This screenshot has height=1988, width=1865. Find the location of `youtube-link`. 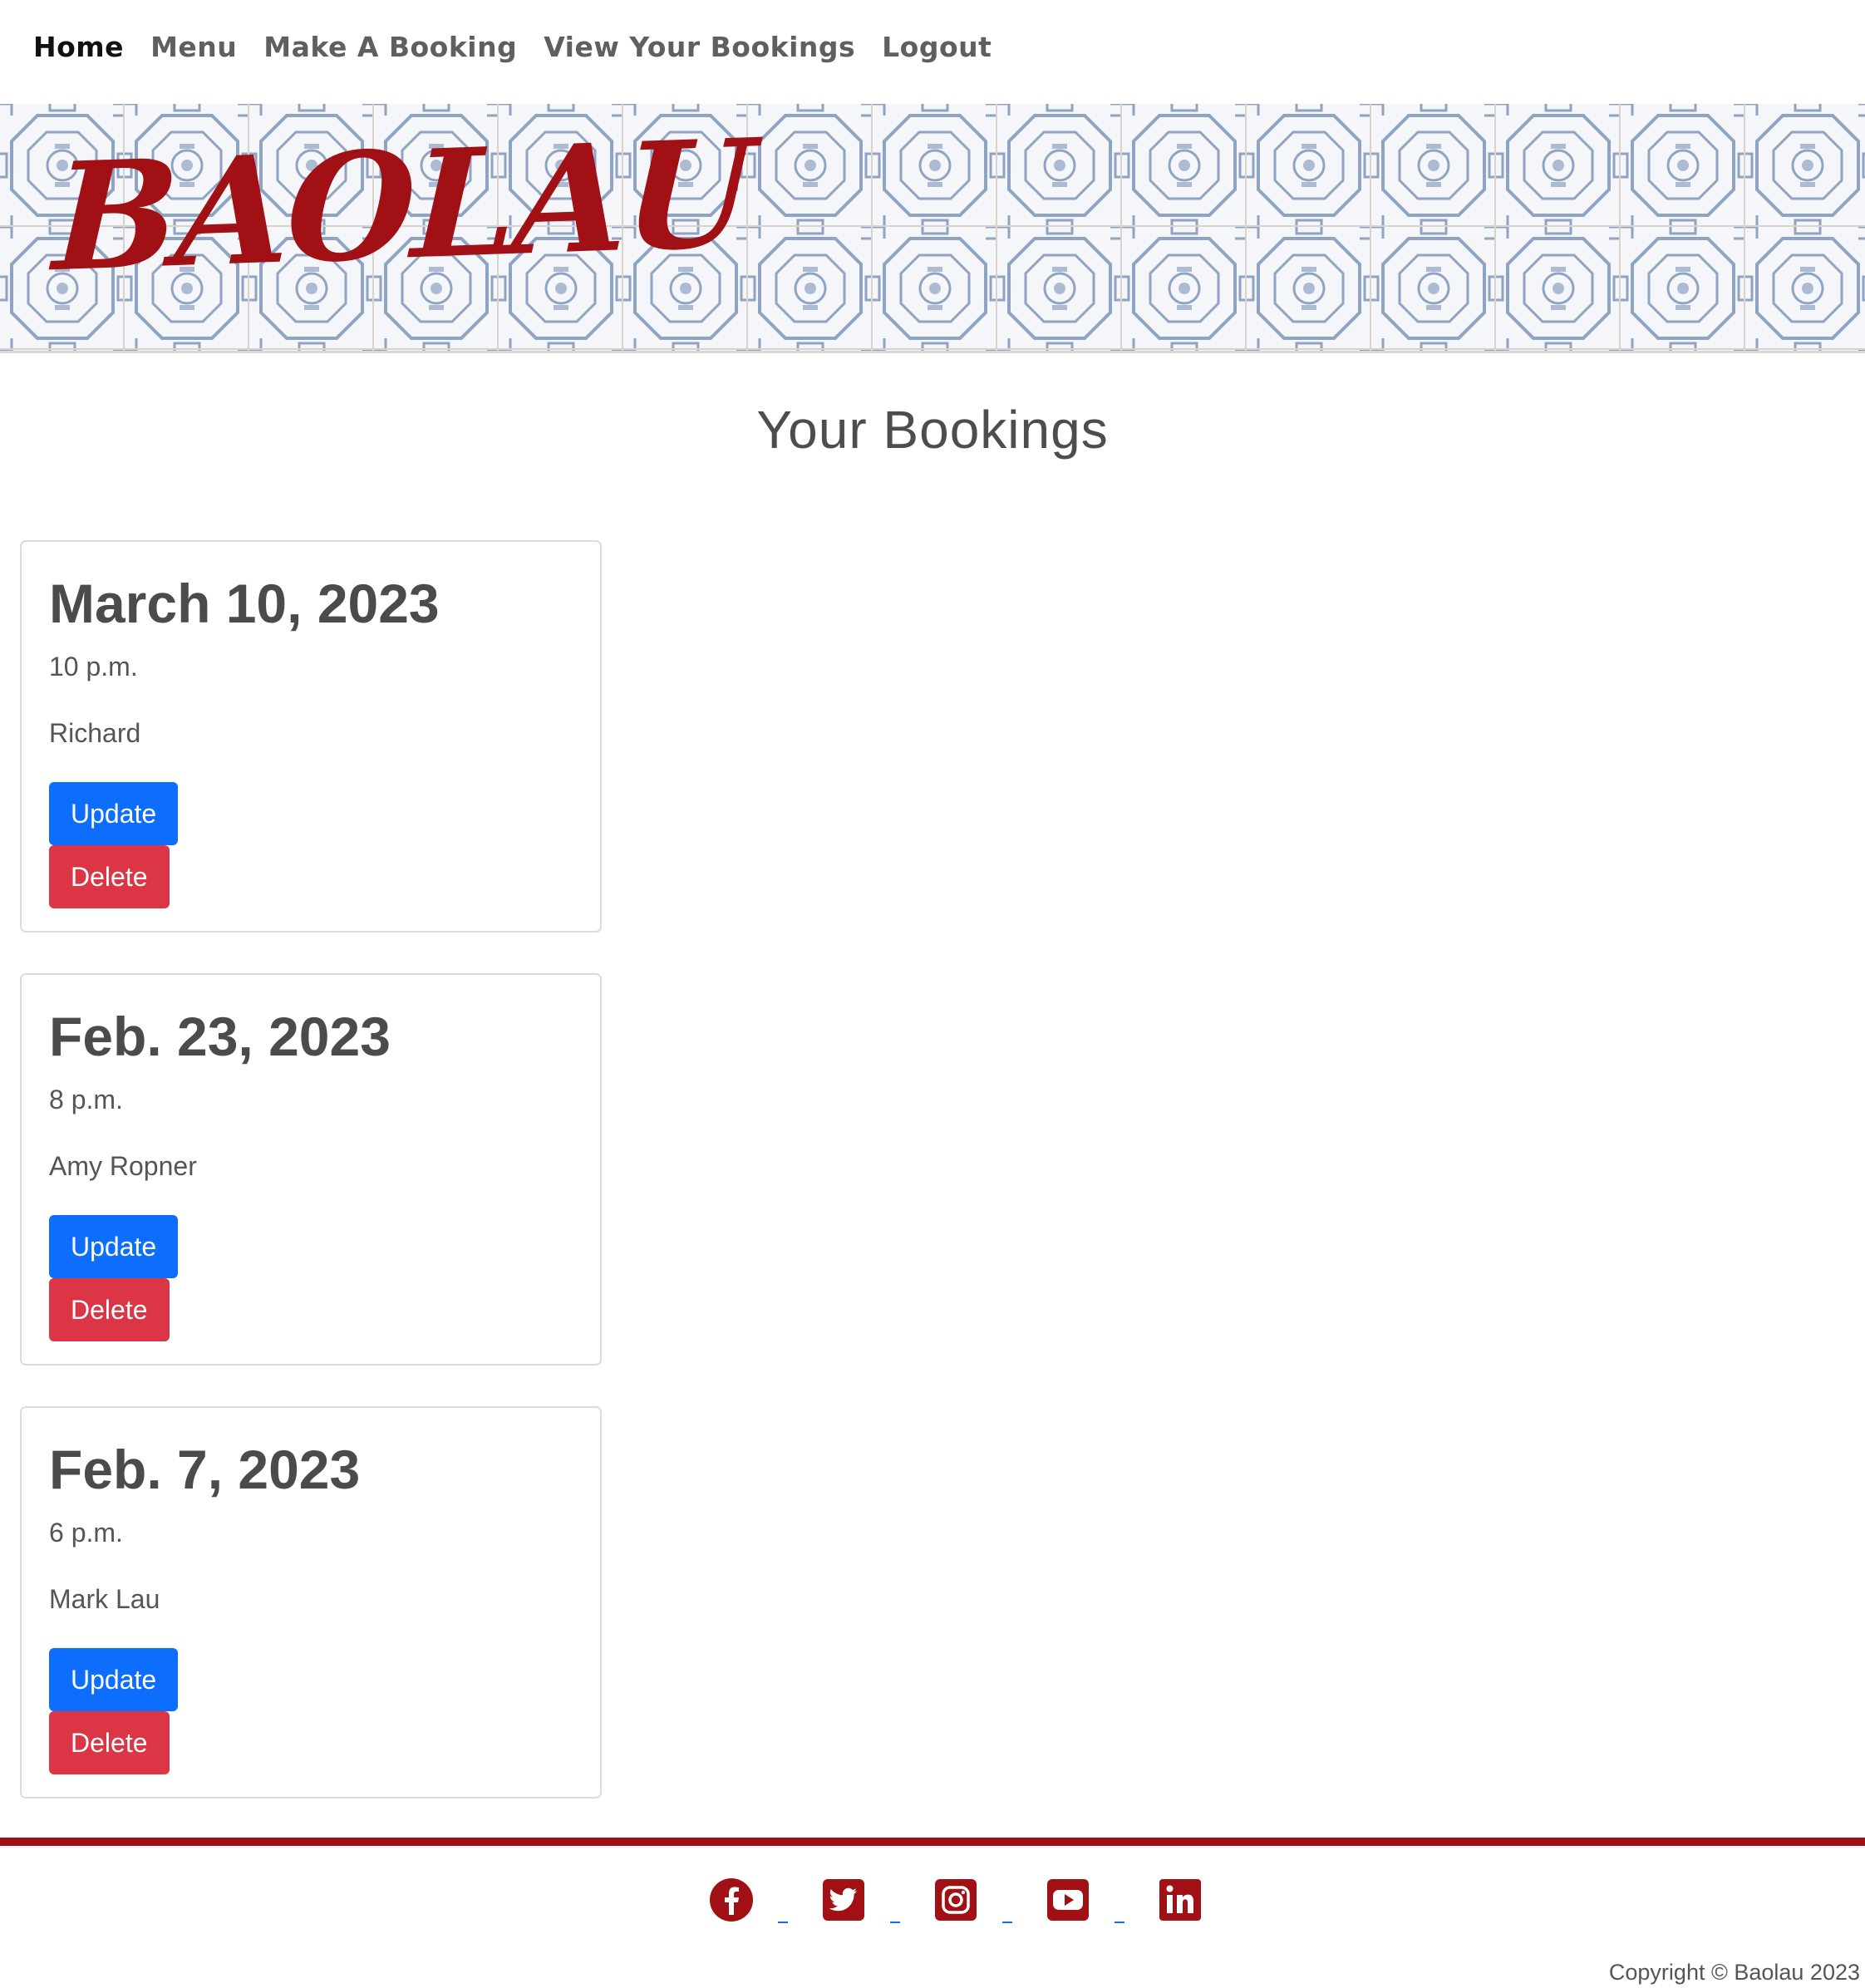

youtube-link is located at coordinates (1101, 1900).